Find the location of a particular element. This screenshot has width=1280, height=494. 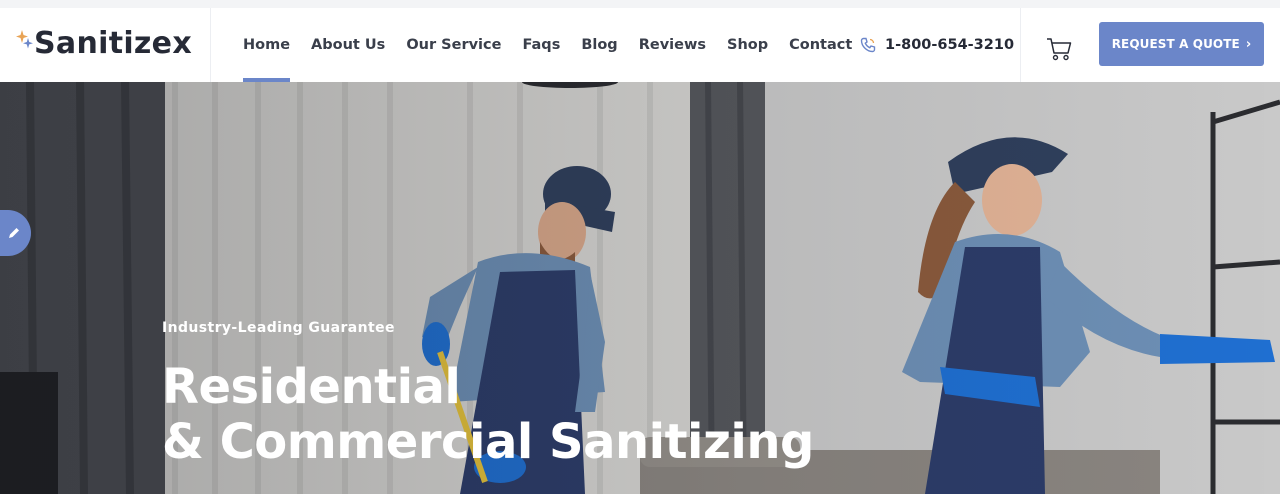

nav-label: Contact is located at coordinates (821, 45).